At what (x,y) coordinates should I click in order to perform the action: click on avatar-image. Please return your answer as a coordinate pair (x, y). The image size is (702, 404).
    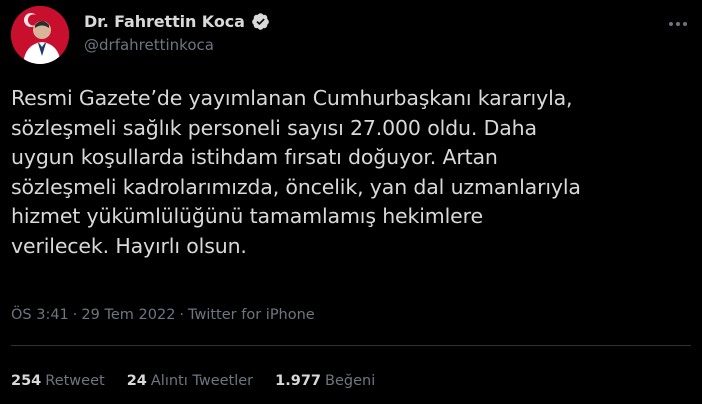
    Looking at the image, I should click on (40, 35).